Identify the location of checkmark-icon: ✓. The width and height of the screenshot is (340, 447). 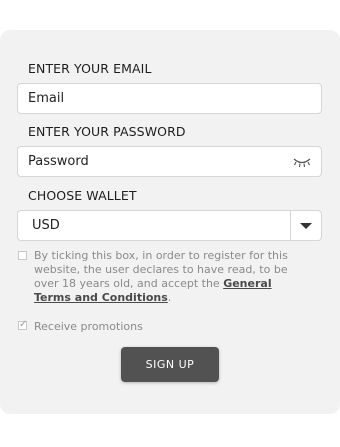
(23, 324).